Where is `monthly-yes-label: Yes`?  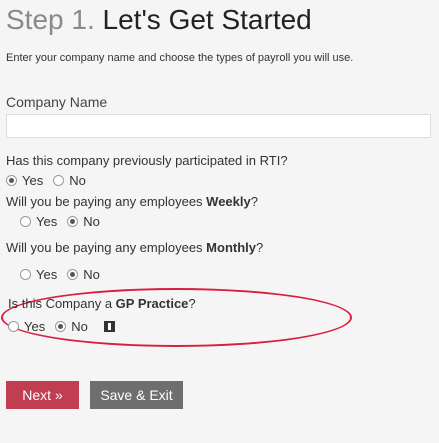
monthly-yes-label: Yes is located at coordinates (47, 274).